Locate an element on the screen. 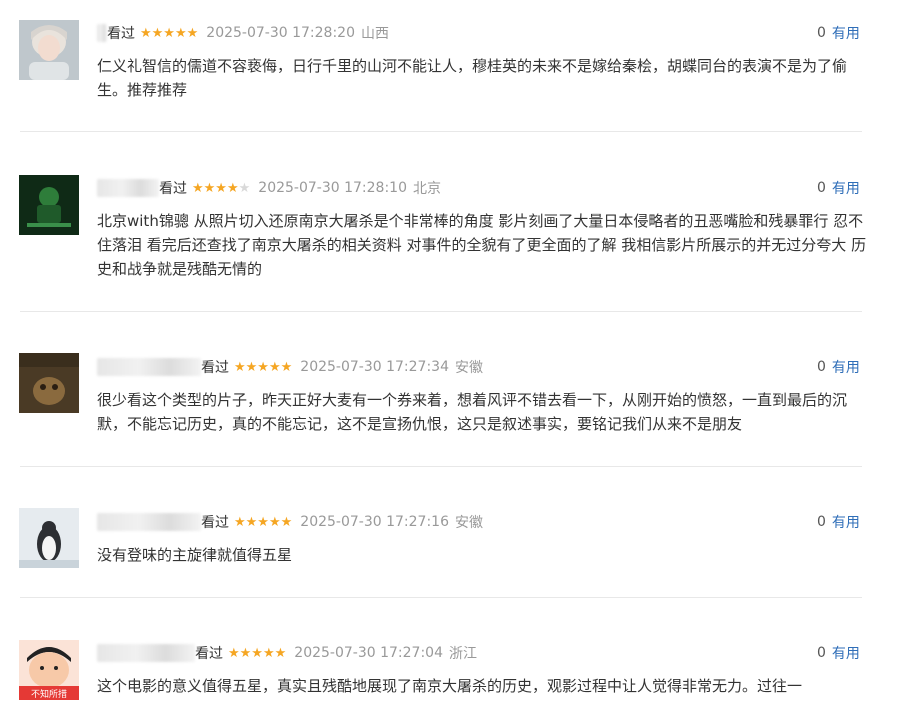  review-meta: 看过 ★★★★★ 2025-07-30 17:28:20 山西 is located at coordinates (243, 33).